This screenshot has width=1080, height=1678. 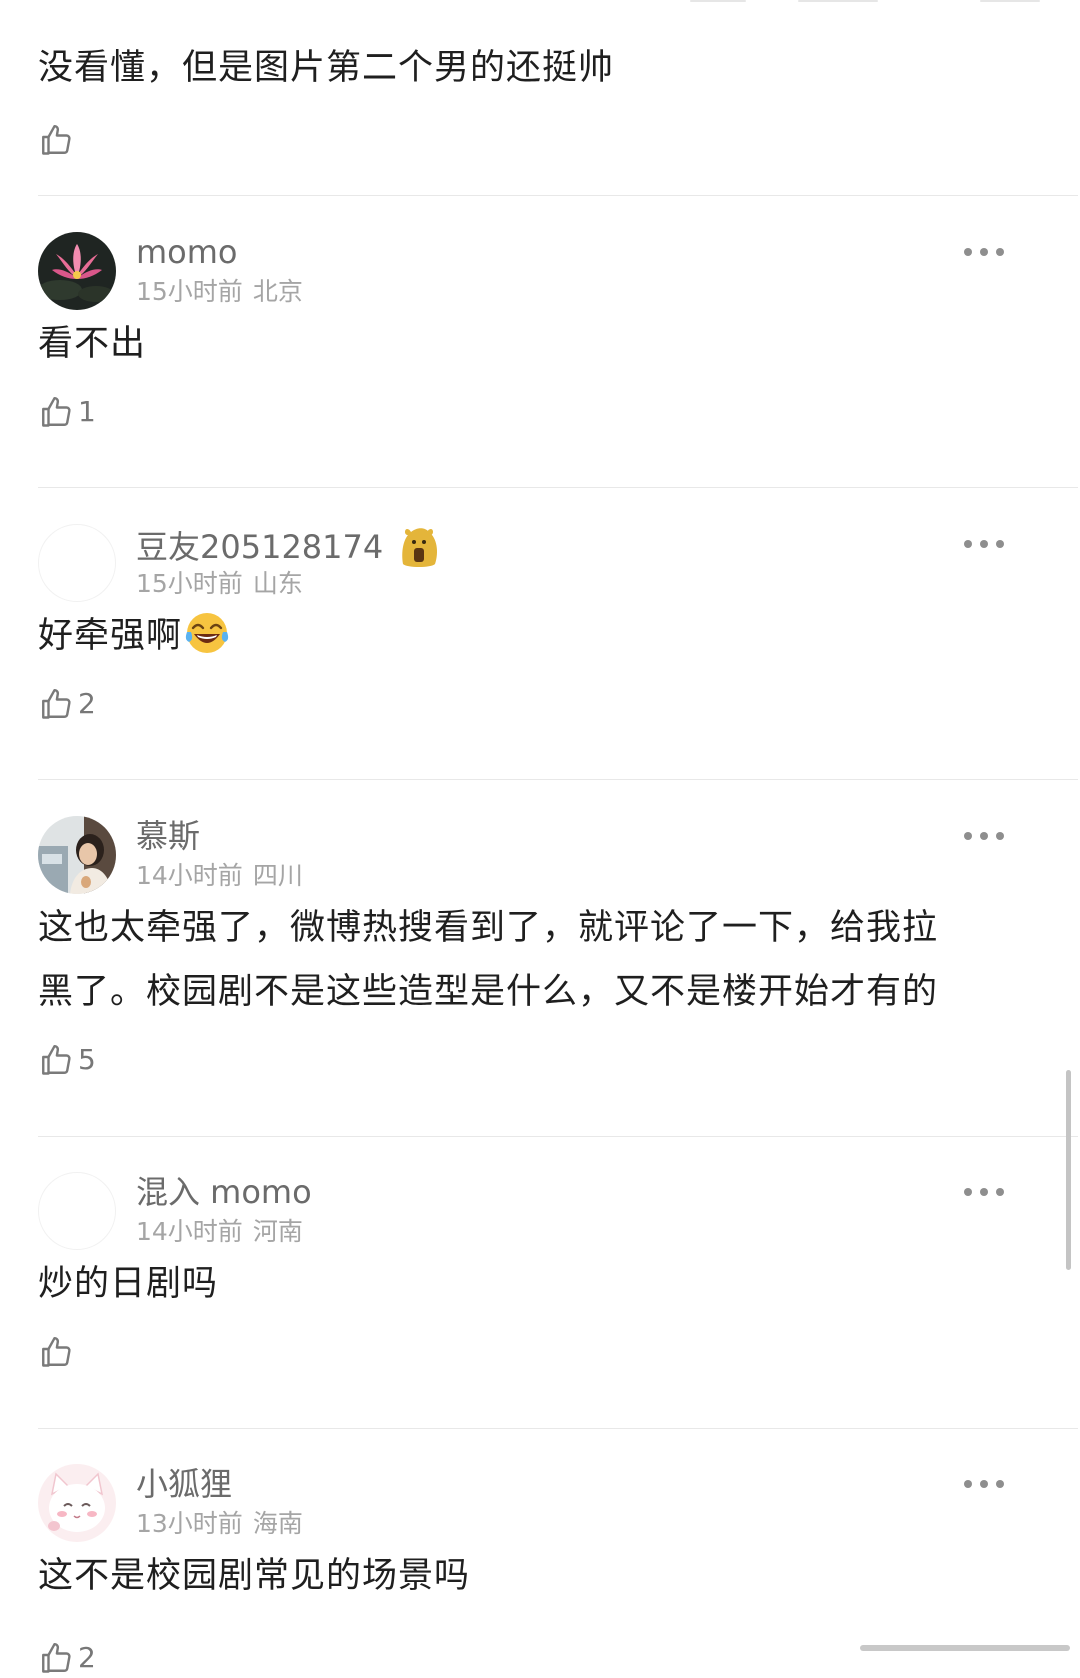 What do you see at coordinates (254, 1576) in the screenshot?
I see `comment-text: 这不是校园剧常见的场景吗` at bounding box center [254, 1576].